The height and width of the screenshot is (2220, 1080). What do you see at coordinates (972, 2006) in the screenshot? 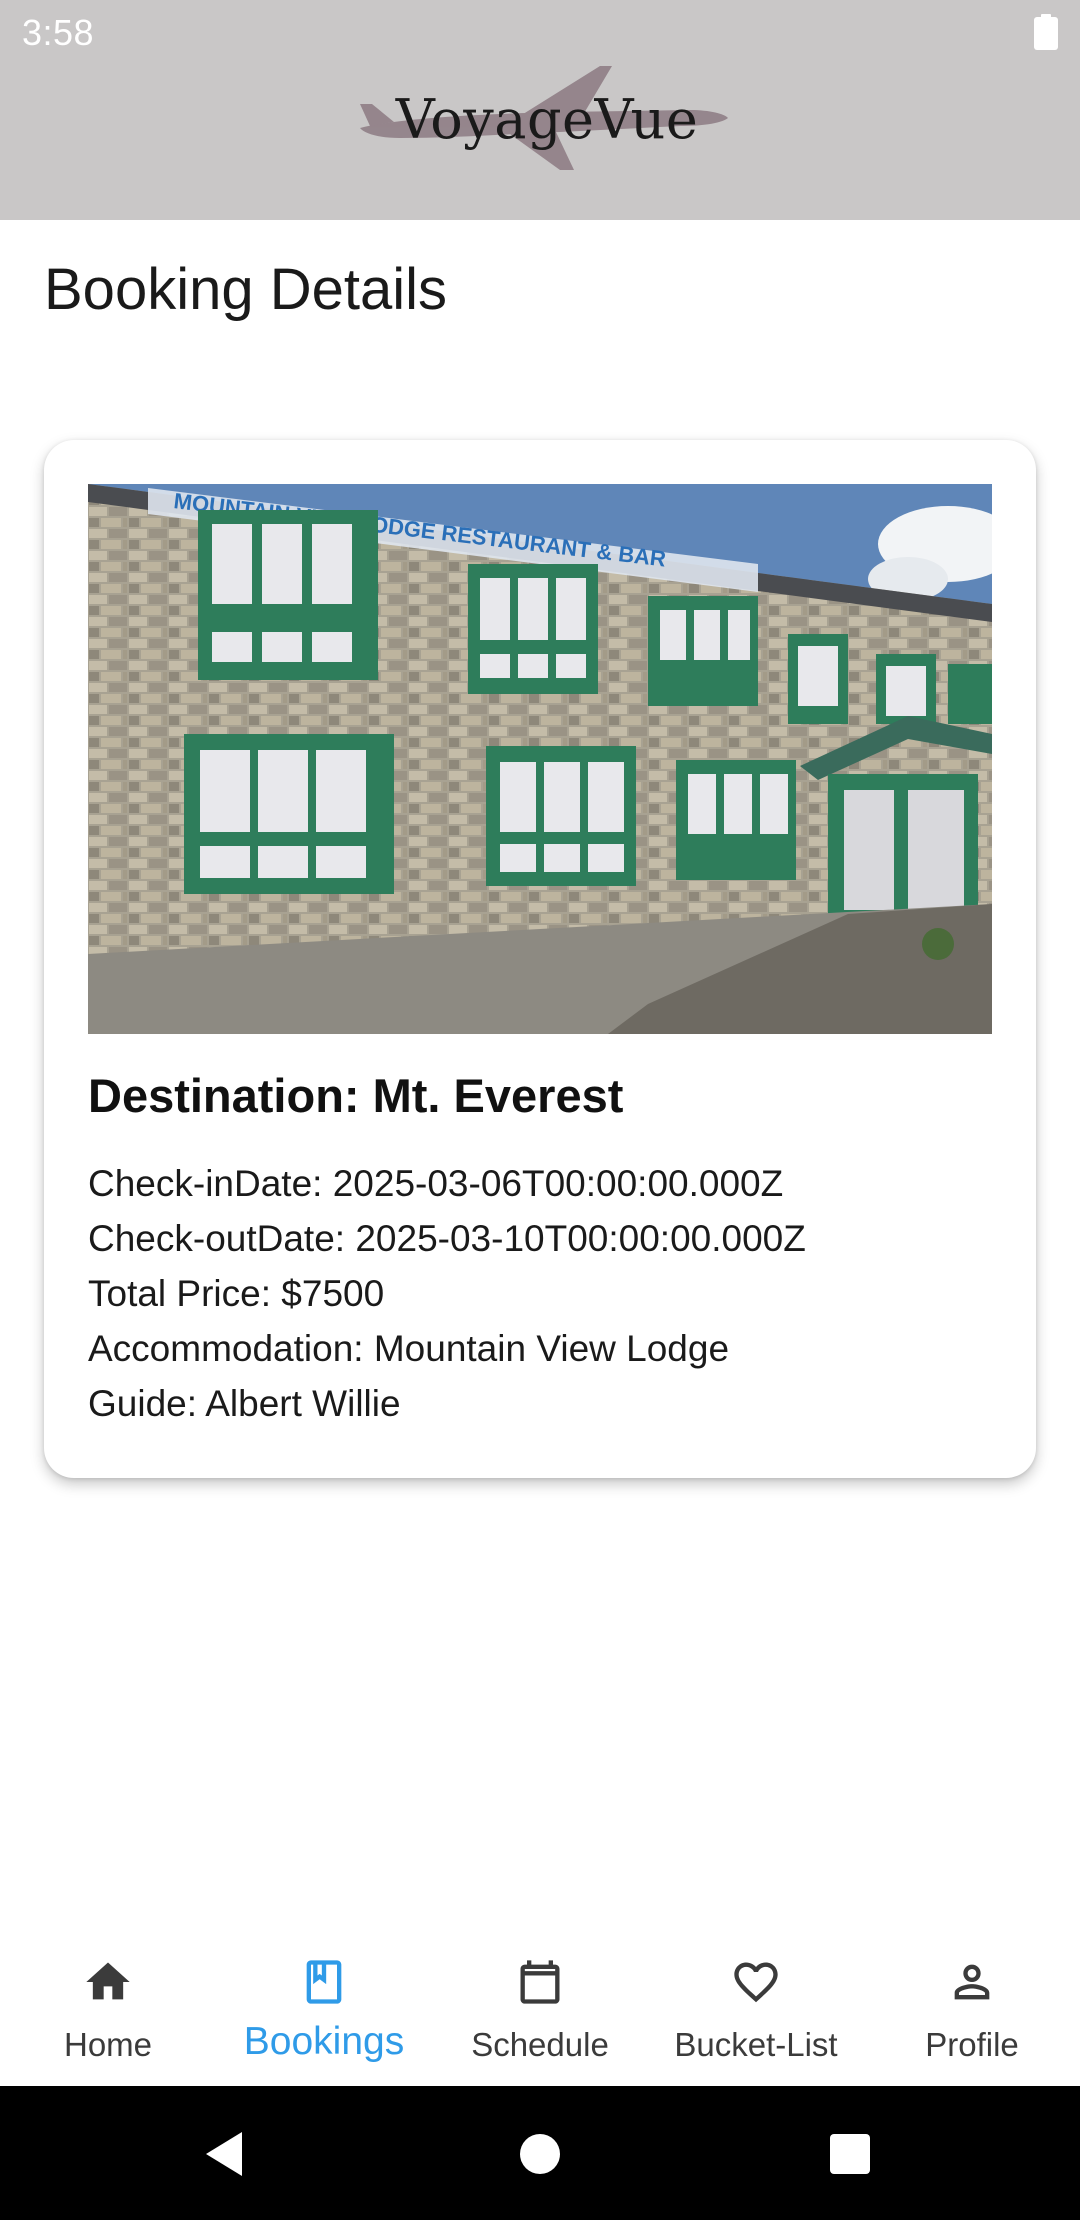
I see `nav-item-profile: Profile` at bounding box center [972, 2006].